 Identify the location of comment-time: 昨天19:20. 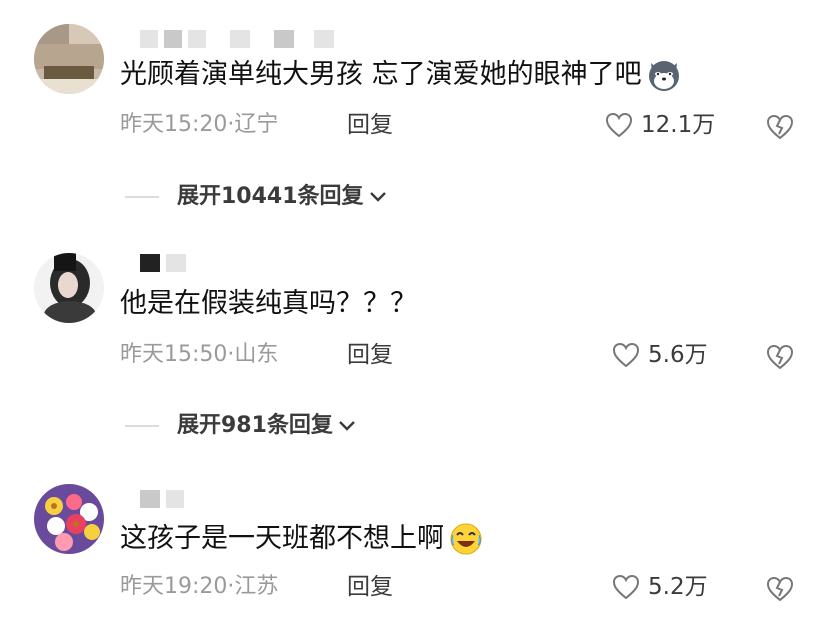
(174, 586).